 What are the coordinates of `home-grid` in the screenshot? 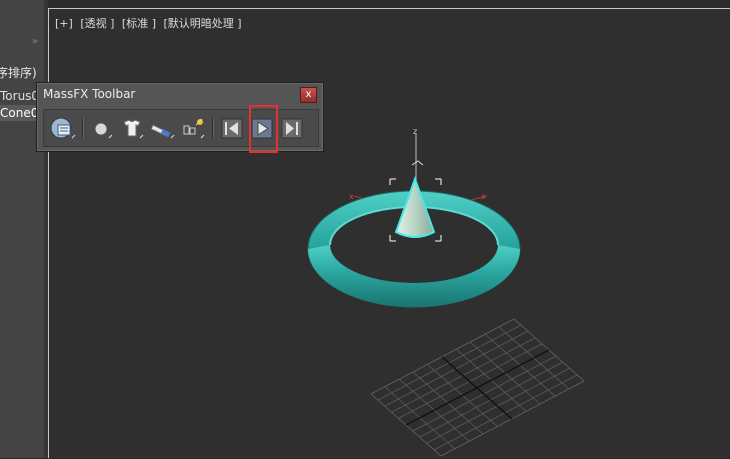 It's located at (477, 387).